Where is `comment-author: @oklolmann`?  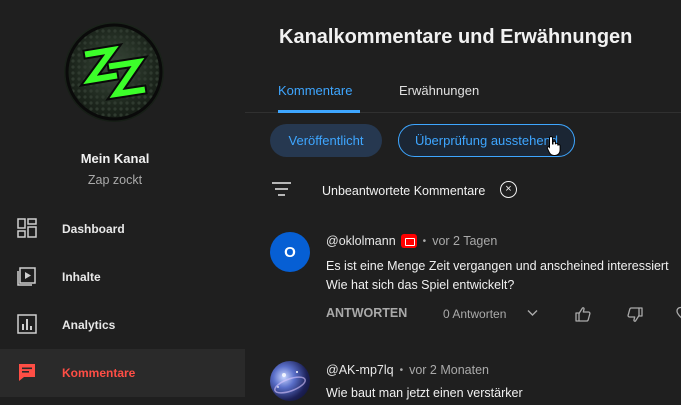
comment-author: @oklolmann is located at coordinates (361, 241).